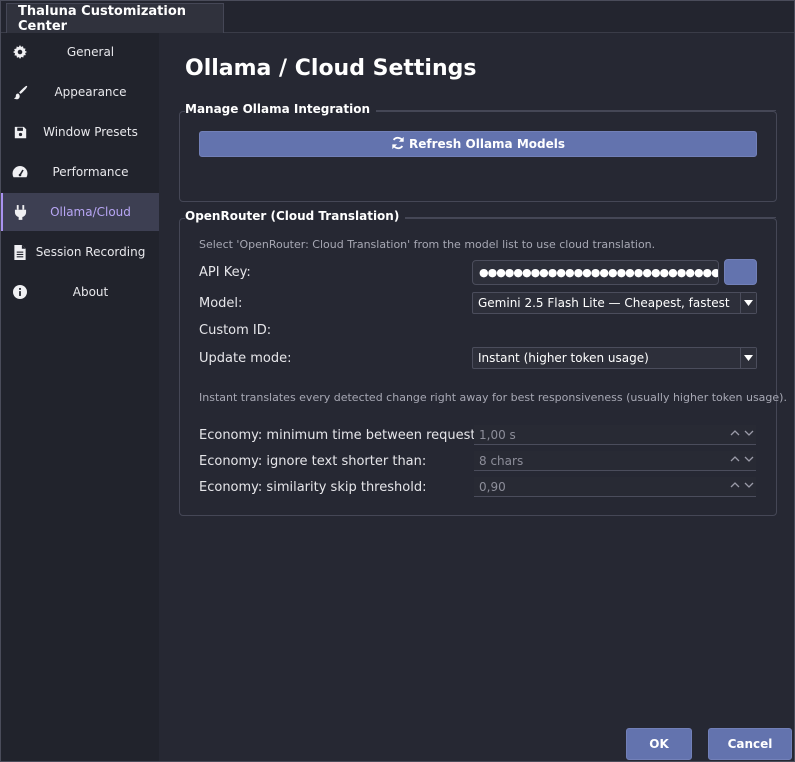 This screenshot has width=795, height=762. What do you see at coordinates (595, 272) in the screenshot?
I see `api-key-input: ●●●●●●●●●●●●●●●●●●●●●●●●●●●●●●●●` at bounding box center [595, 272].